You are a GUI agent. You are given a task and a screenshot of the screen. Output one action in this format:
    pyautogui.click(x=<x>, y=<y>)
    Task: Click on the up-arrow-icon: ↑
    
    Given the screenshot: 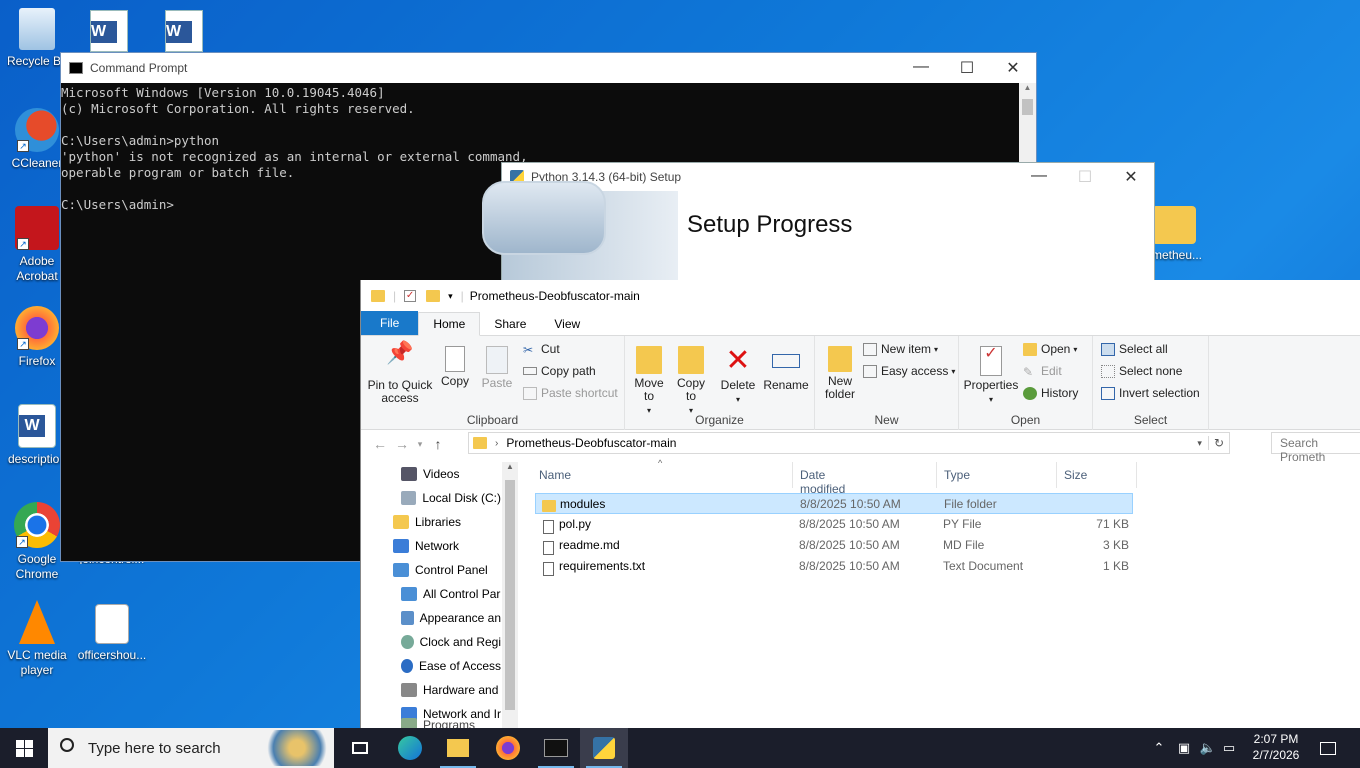 What is the action you would take?
    pyautogui.click(x=438, y=444)
    